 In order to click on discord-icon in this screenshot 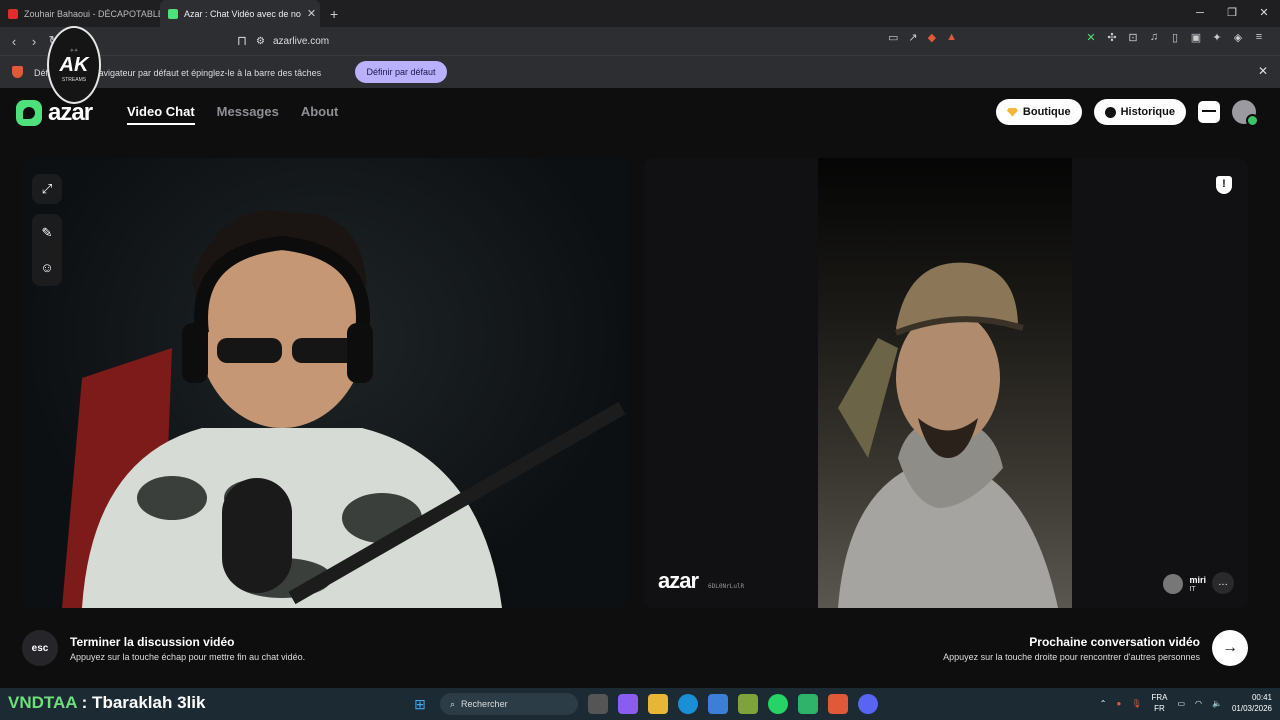, I will do `click(868, 704)`.